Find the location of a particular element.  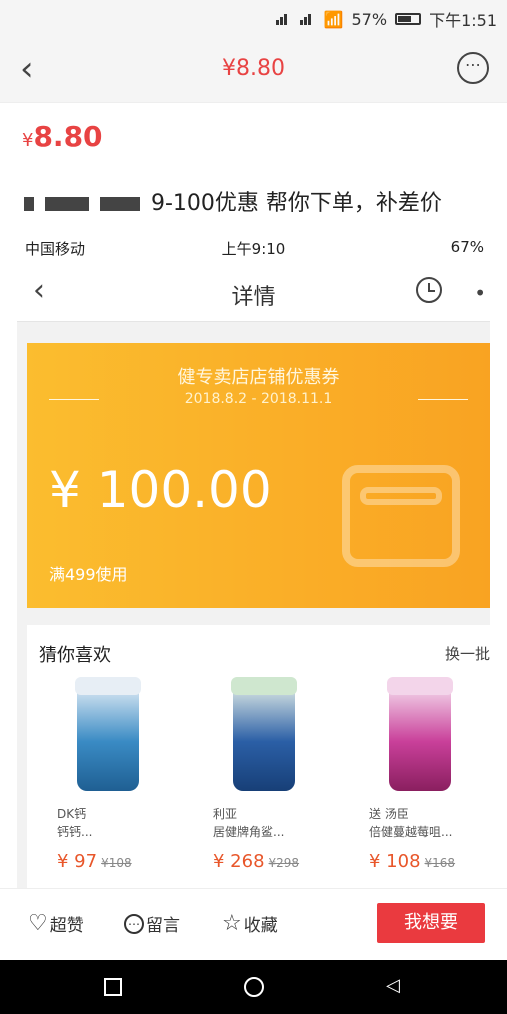

coupon-title: 健专卖店店铺优惠券 is located at coordinates (258, 377).